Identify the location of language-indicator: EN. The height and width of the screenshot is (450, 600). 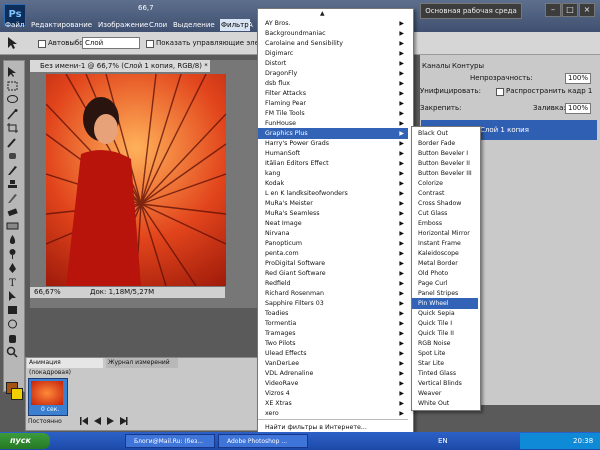
(443, 441).